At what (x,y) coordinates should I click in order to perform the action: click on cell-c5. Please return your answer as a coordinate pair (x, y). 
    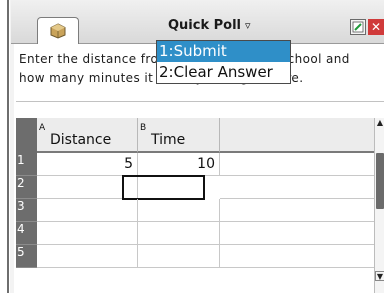
    Looking at the image, I should click on (297, 256).